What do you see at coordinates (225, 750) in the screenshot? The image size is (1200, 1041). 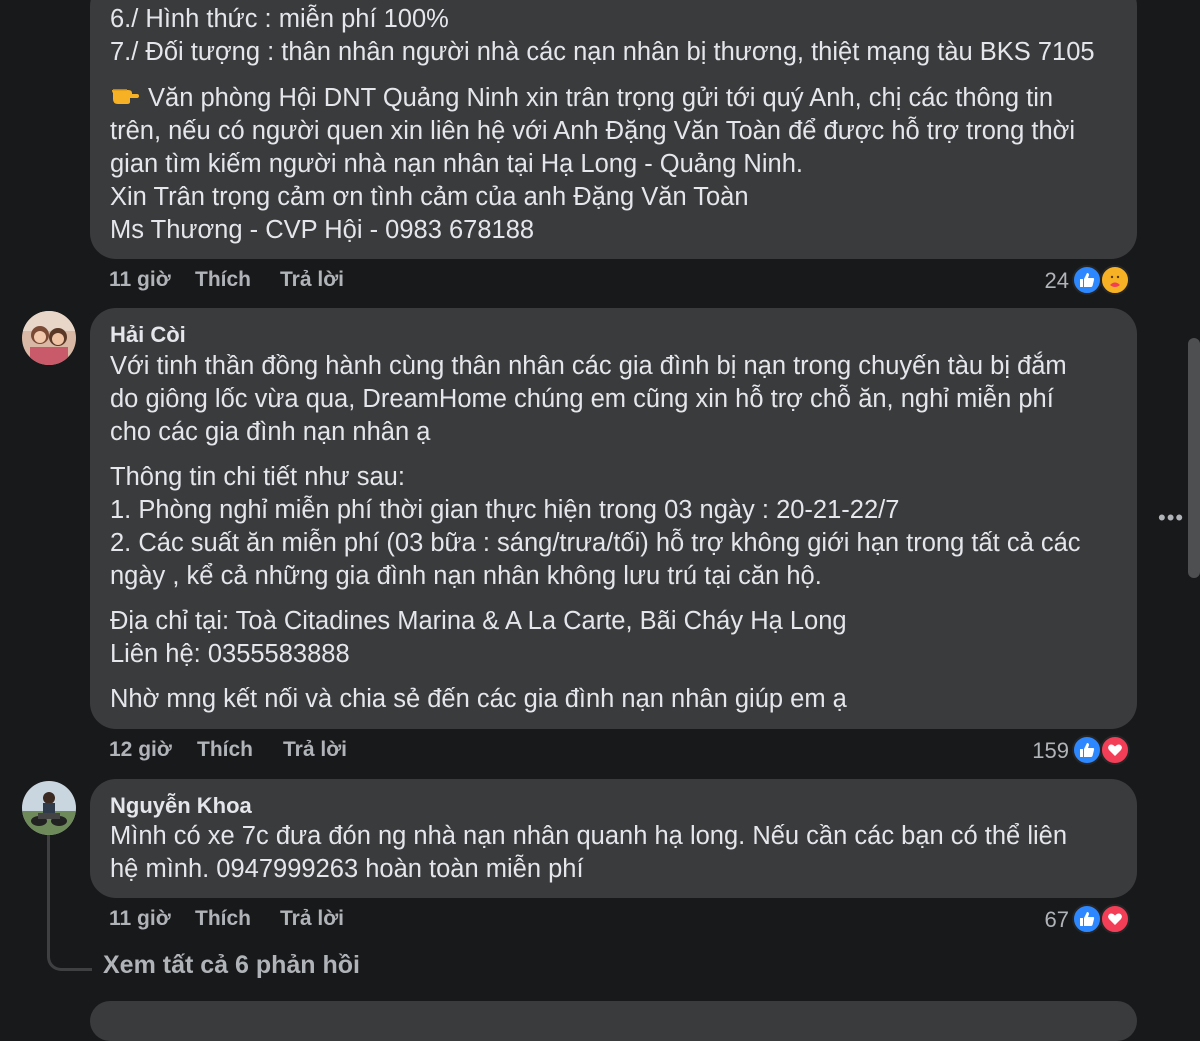 I see `comment-2-like-button: Thích` at bounding box center [225, 750].